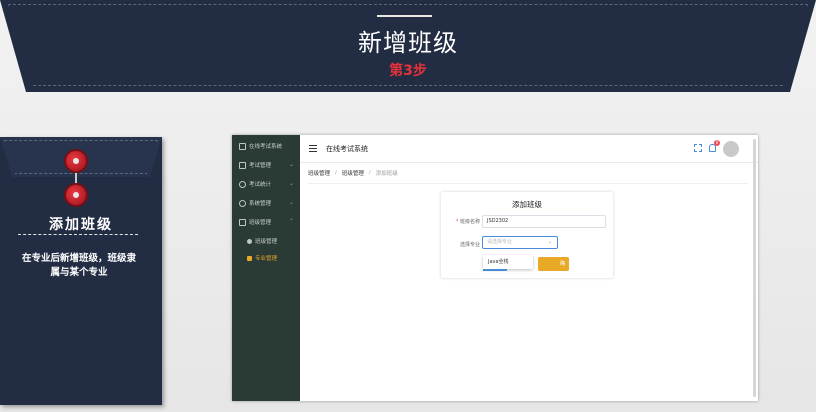 This screenshot has width=816, height=412. What do you see at coordinates (498, 261) in the screenshot?
I see `dropdown-option-java: Java全栈` at bounding box center [498, 261].